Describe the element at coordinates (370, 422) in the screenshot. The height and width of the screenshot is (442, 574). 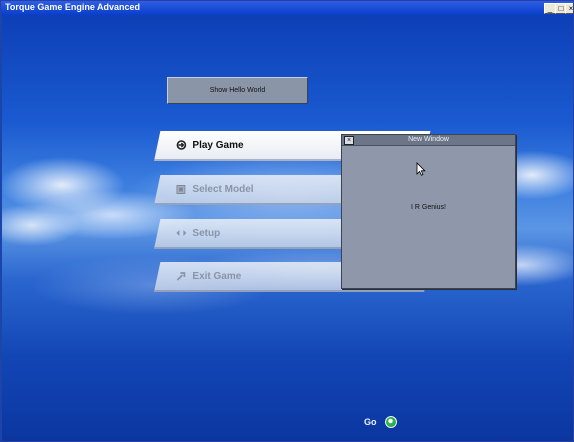
I see `go-label: Go` at that location.